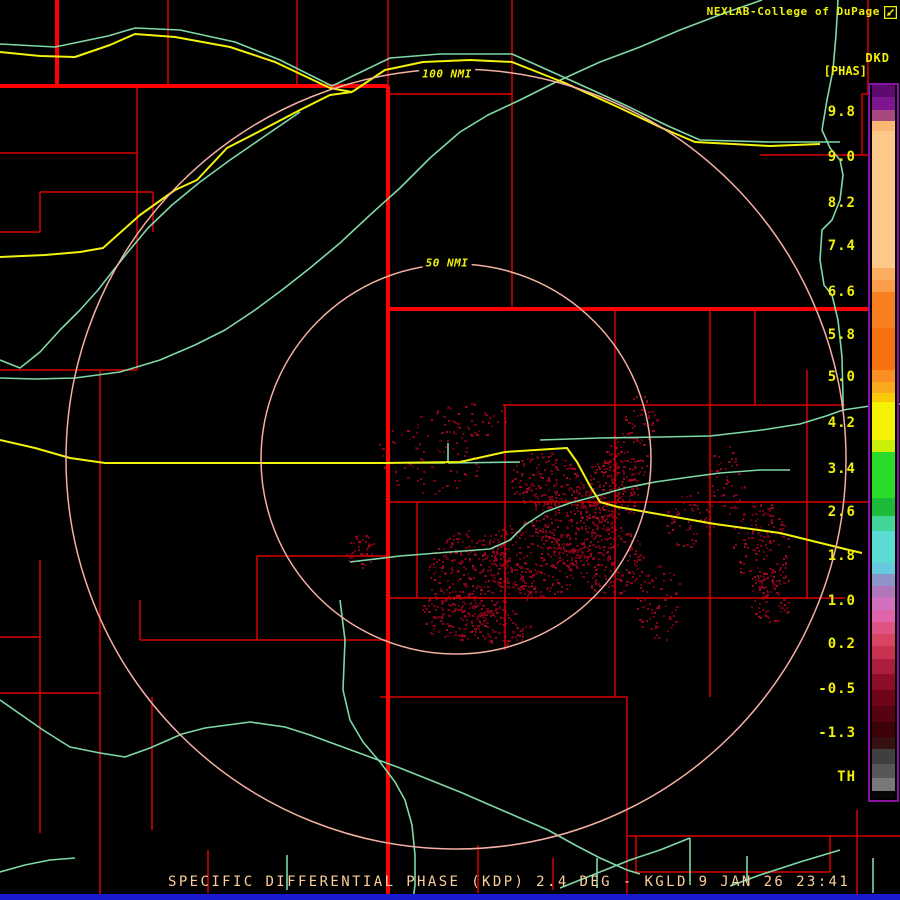 This screenshot has width=900, height=900. Describe the element at coordinates (841, 556) in the screenshot. I see `colorbar-tick-label: 1.8` at that location.